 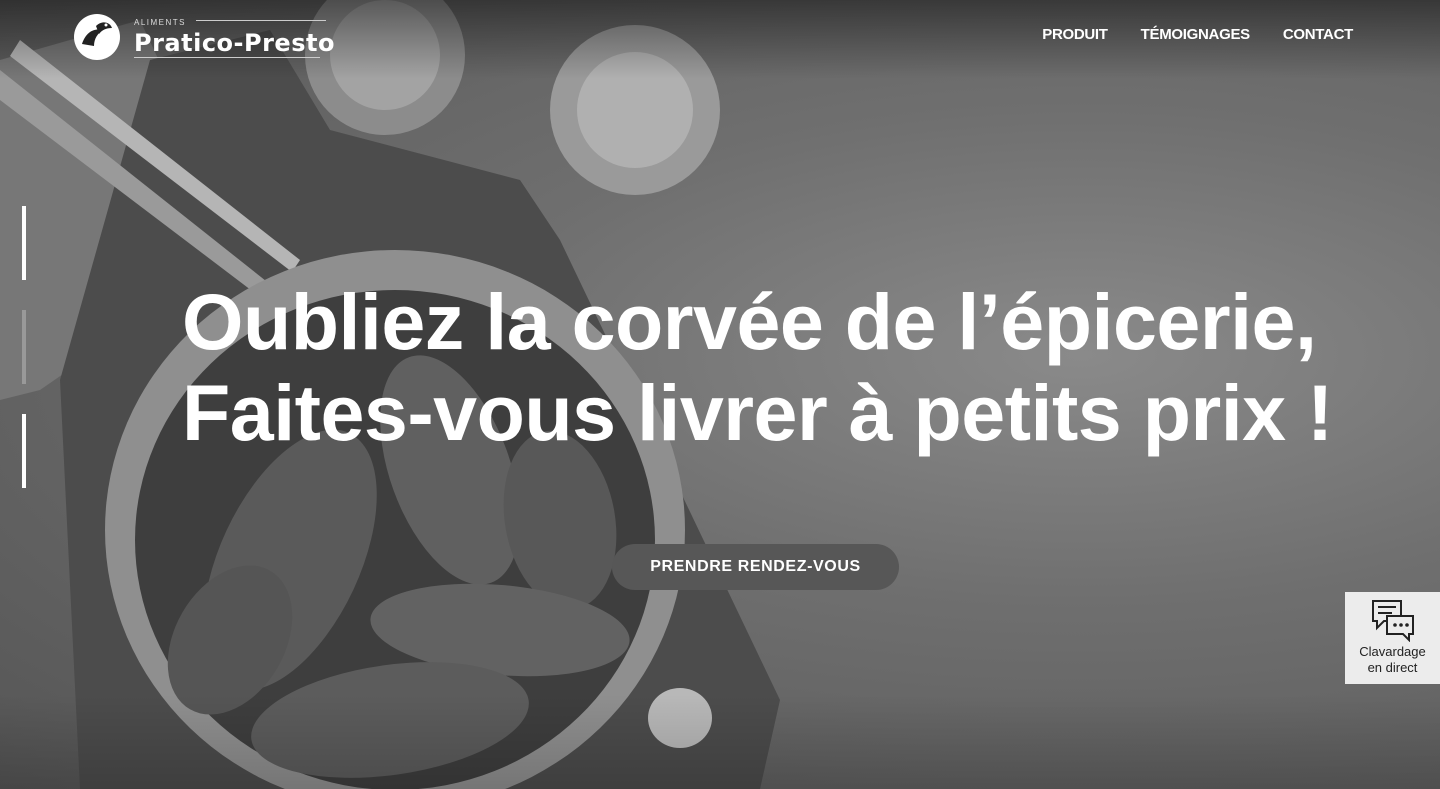 I want to click on hand-with-bird-logo-icon, so click(x=97, y=37).